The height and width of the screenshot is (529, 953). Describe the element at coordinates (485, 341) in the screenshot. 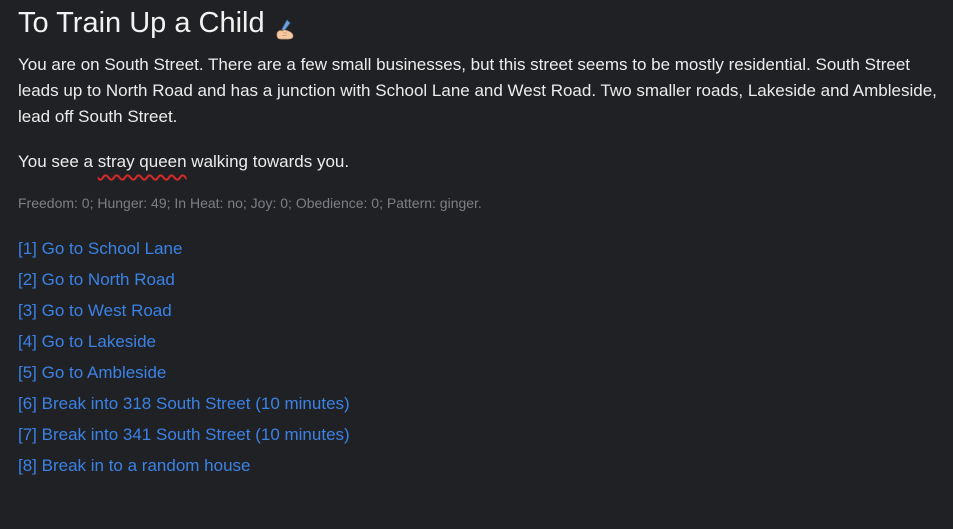

I see `list-item: [4] Go to Lakeside` at that location.